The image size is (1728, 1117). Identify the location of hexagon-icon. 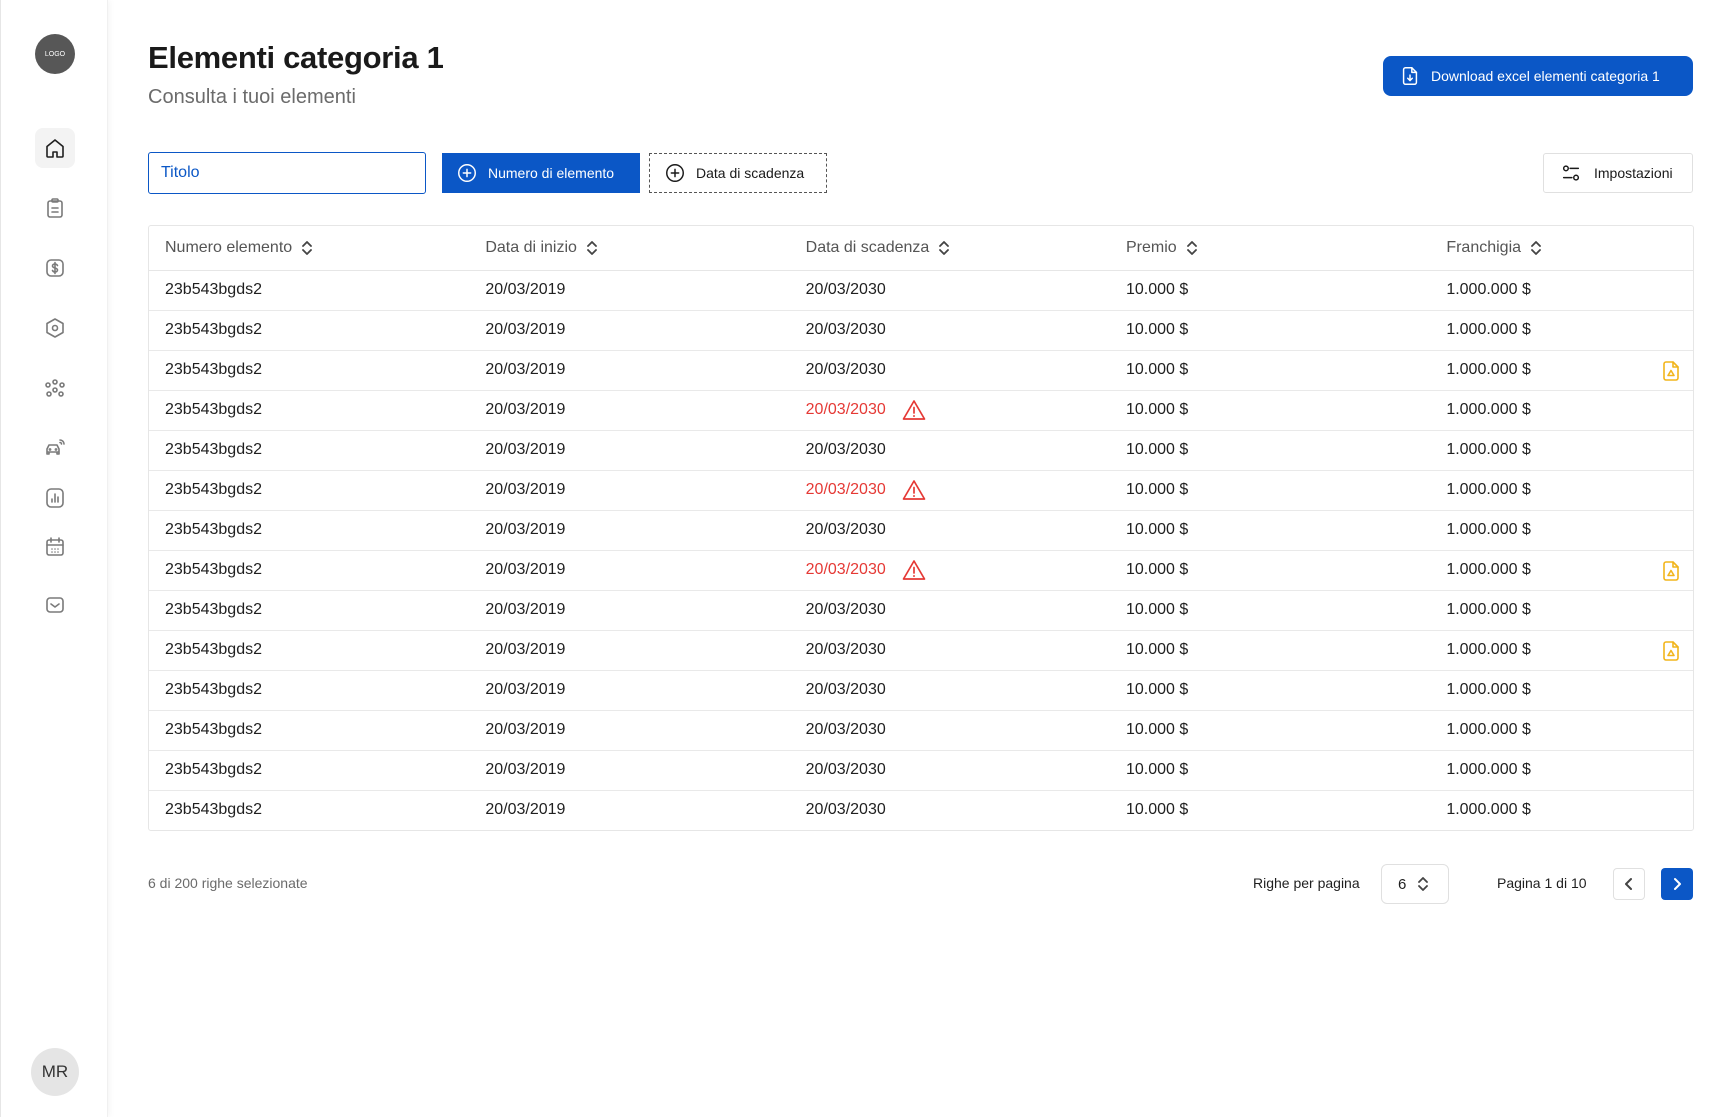
(55, 328).